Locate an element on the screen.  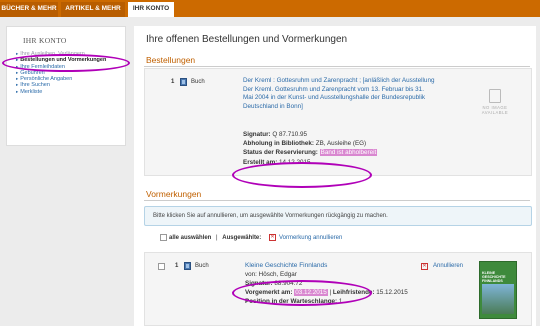
order-signature: Signatur: Q 87.710.95 is located at coordinates (275, 134).